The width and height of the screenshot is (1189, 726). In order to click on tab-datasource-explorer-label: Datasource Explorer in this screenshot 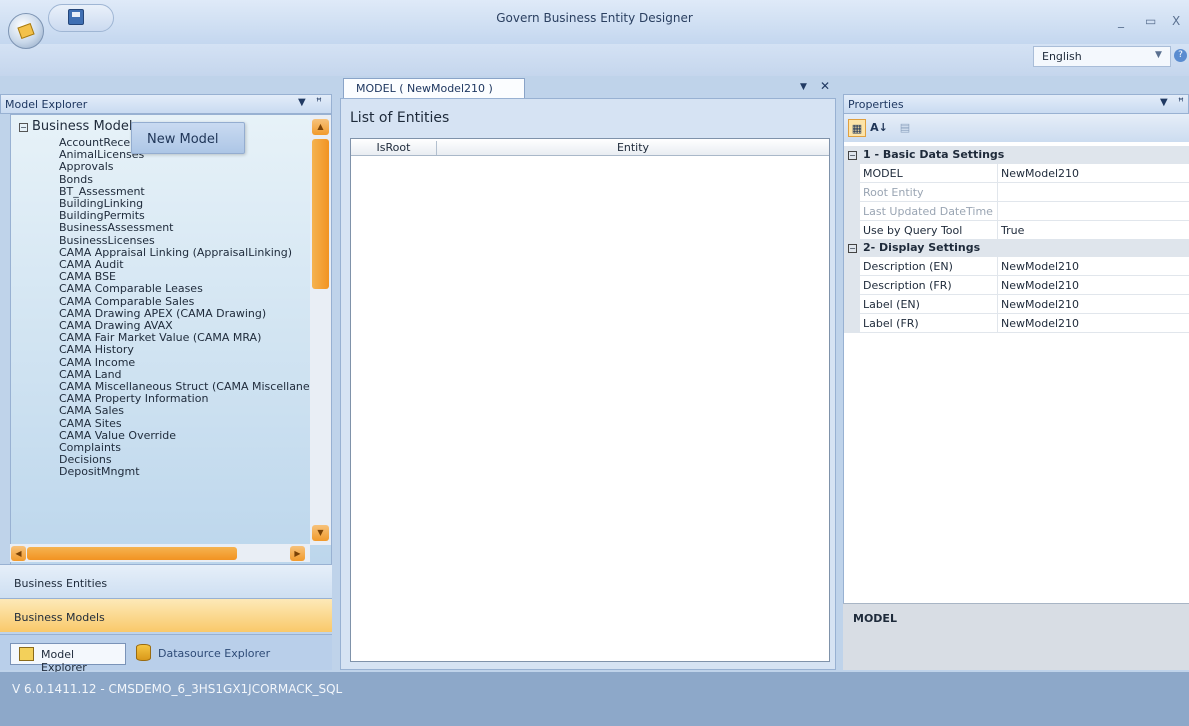, I will do `click(214, 653)`.